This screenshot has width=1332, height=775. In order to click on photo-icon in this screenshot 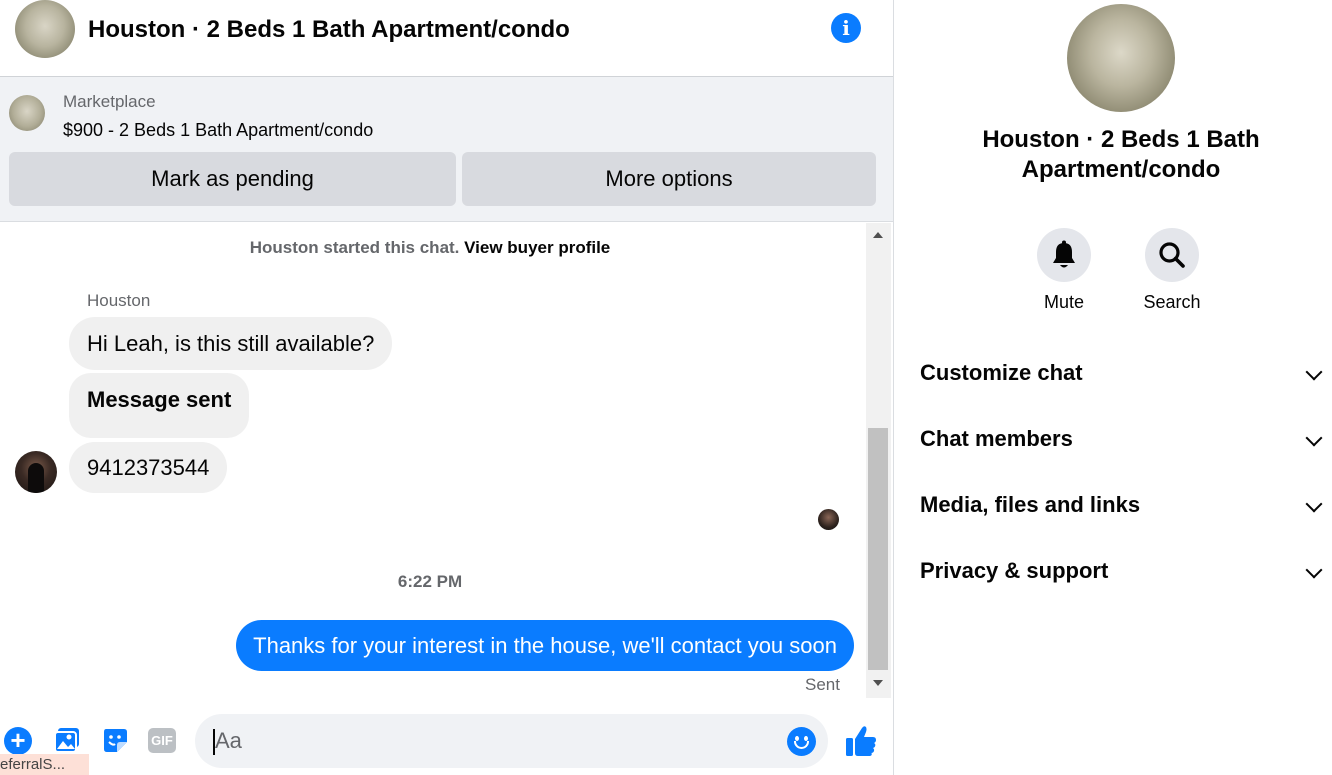, I will do `click(67, 740)`.